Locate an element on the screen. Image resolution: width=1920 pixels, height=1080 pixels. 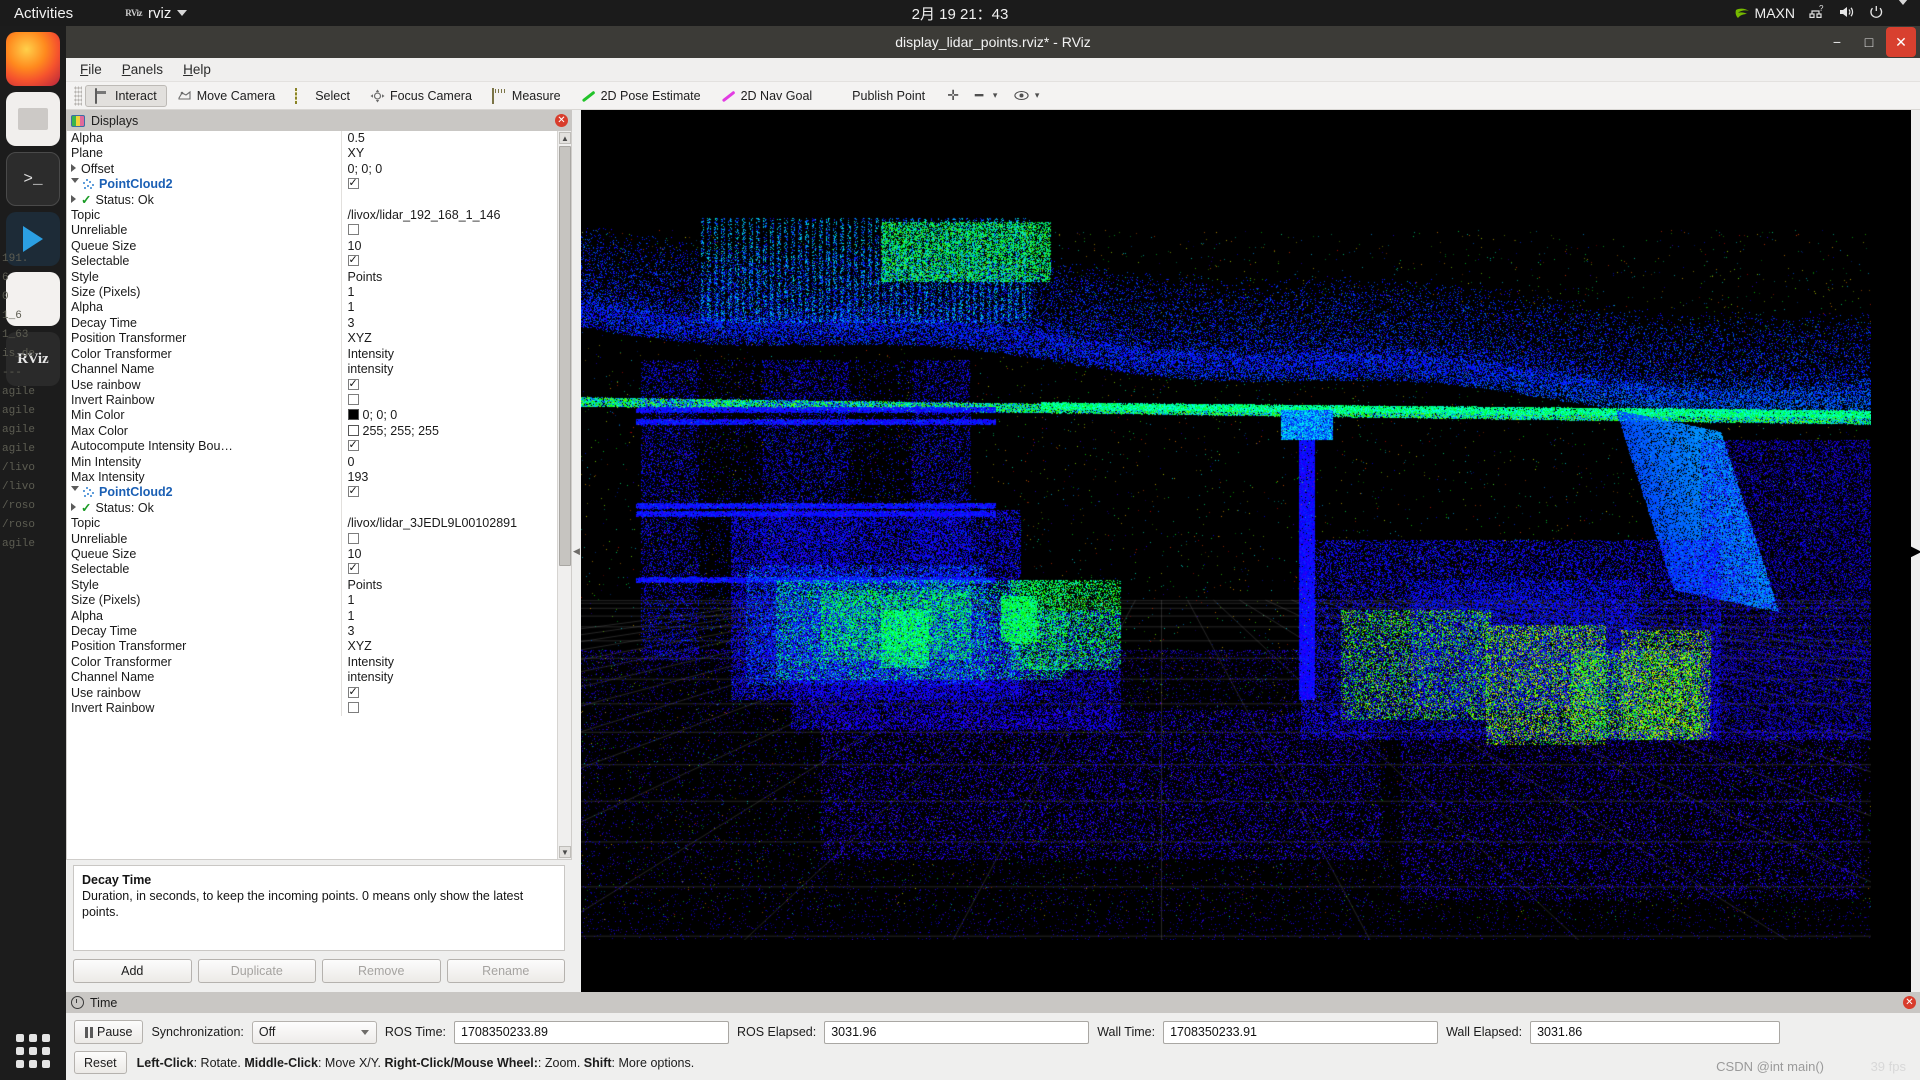
app-menu: RViz rviz is located at coordinates (156, 13).